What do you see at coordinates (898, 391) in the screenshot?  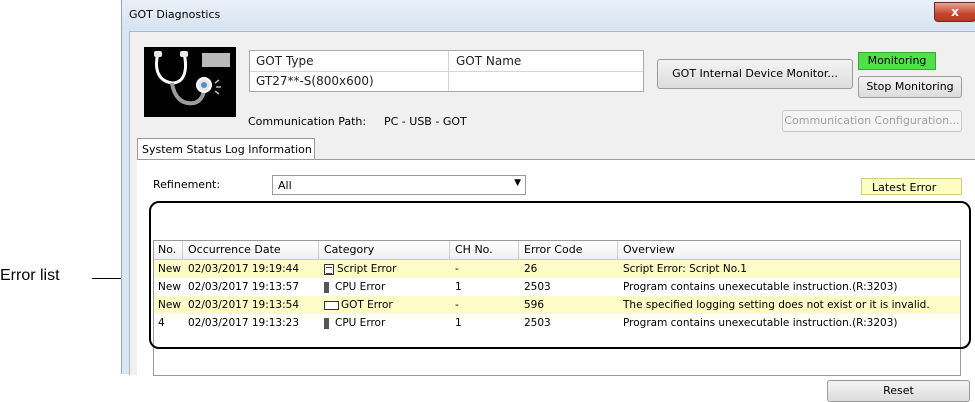 I see `reset-button: Reset` at bounding box center [898, 391].